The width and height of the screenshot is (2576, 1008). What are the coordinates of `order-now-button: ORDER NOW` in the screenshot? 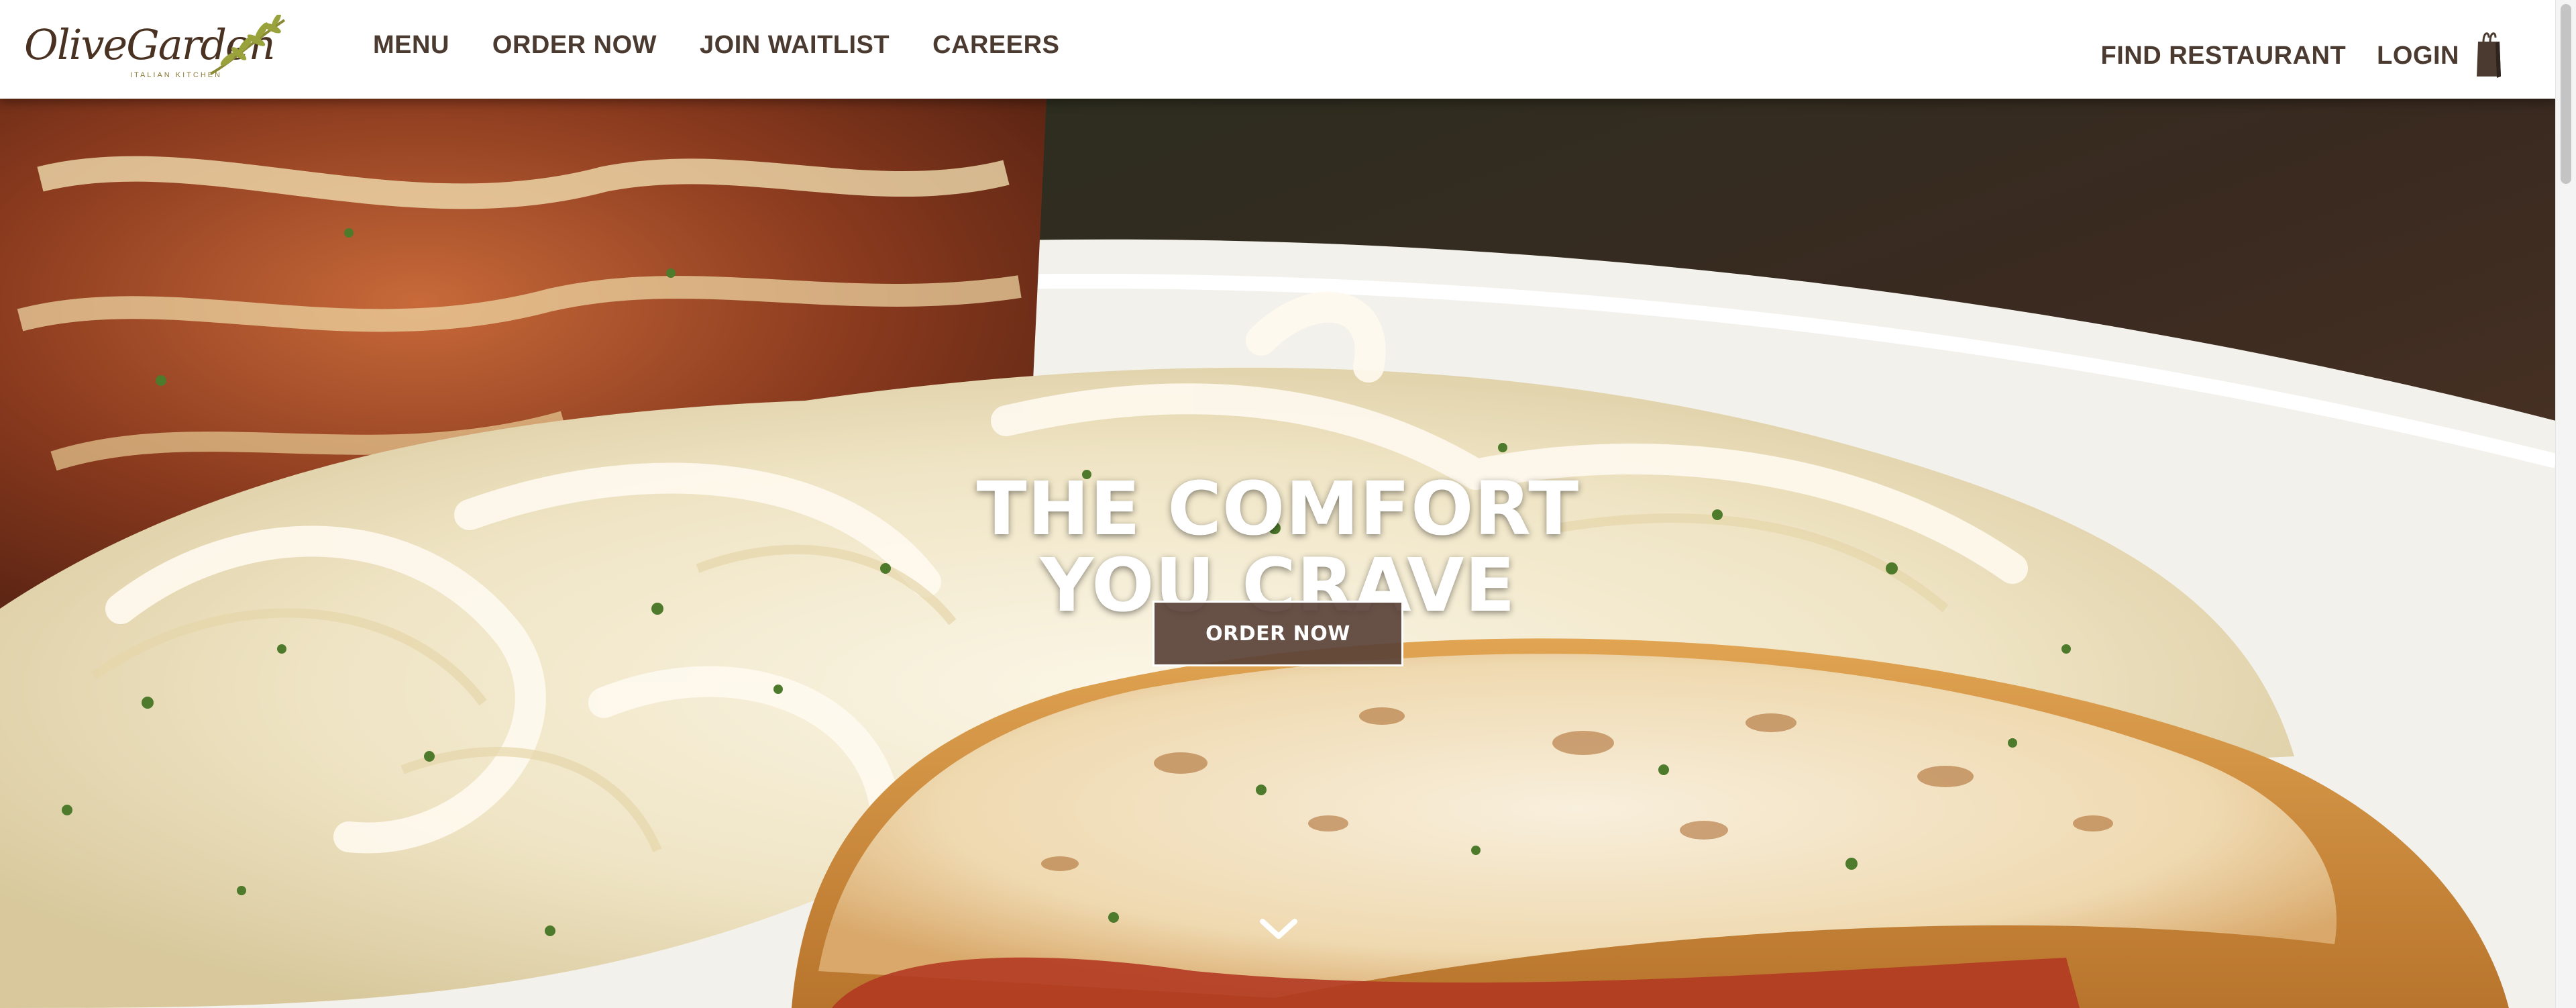 It's located at (1277, 633).